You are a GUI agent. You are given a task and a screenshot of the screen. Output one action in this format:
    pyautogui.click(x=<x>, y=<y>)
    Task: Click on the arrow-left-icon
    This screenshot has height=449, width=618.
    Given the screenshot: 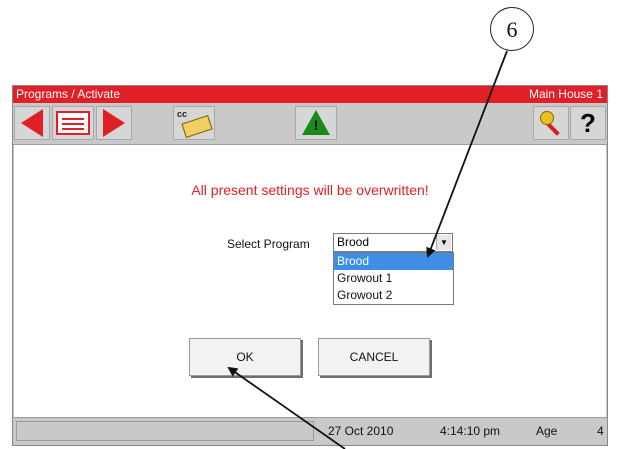 What is the action you would take?
    pyautogui.click(x=32, y=123)
    